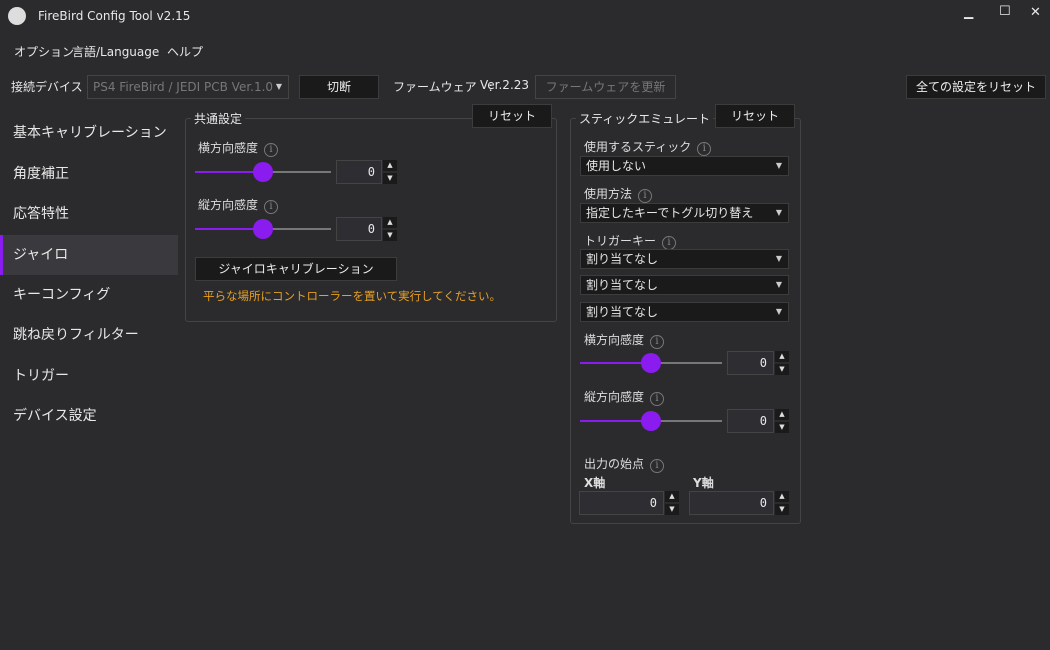  I want to click on method-text: 使用方法, so click(608, 194).